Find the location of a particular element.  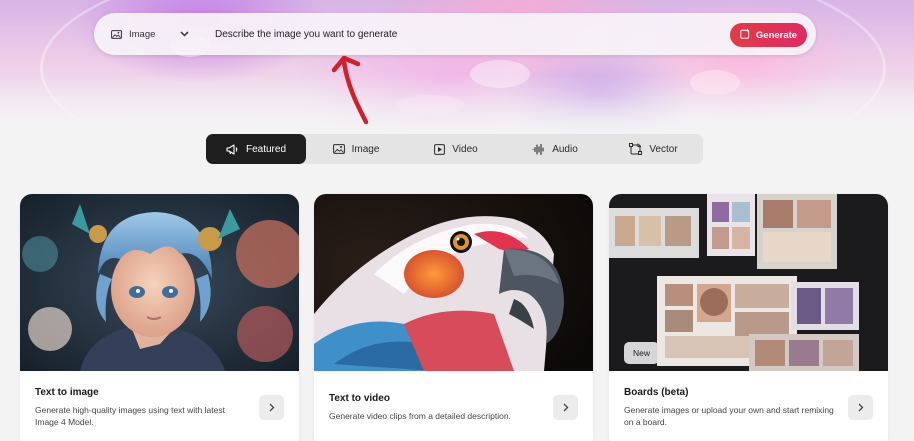

vector-icon is located at coordinates (636, 149).